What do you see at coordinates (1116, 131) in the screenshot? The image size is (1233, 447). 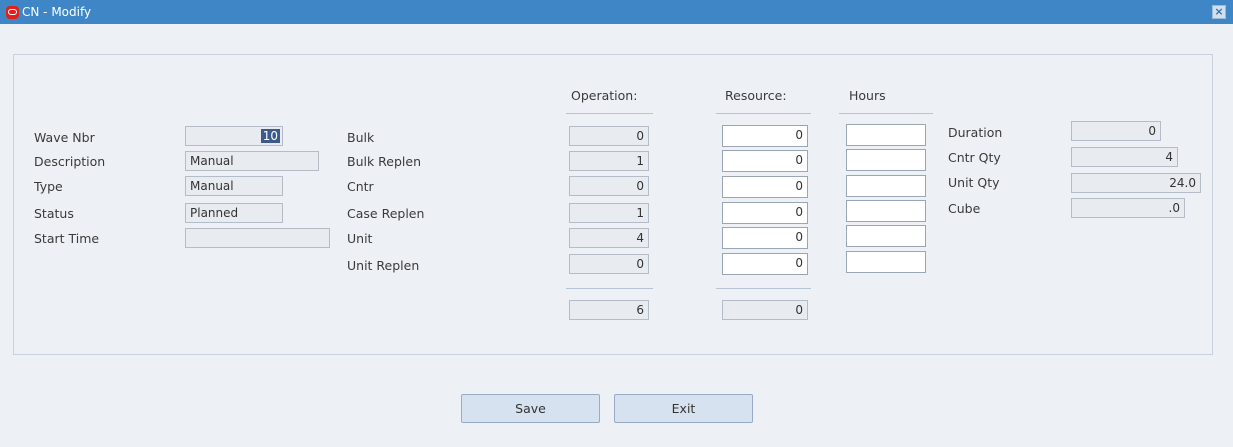 I see `duration-field: 0` at bounding box center [1116, 131].